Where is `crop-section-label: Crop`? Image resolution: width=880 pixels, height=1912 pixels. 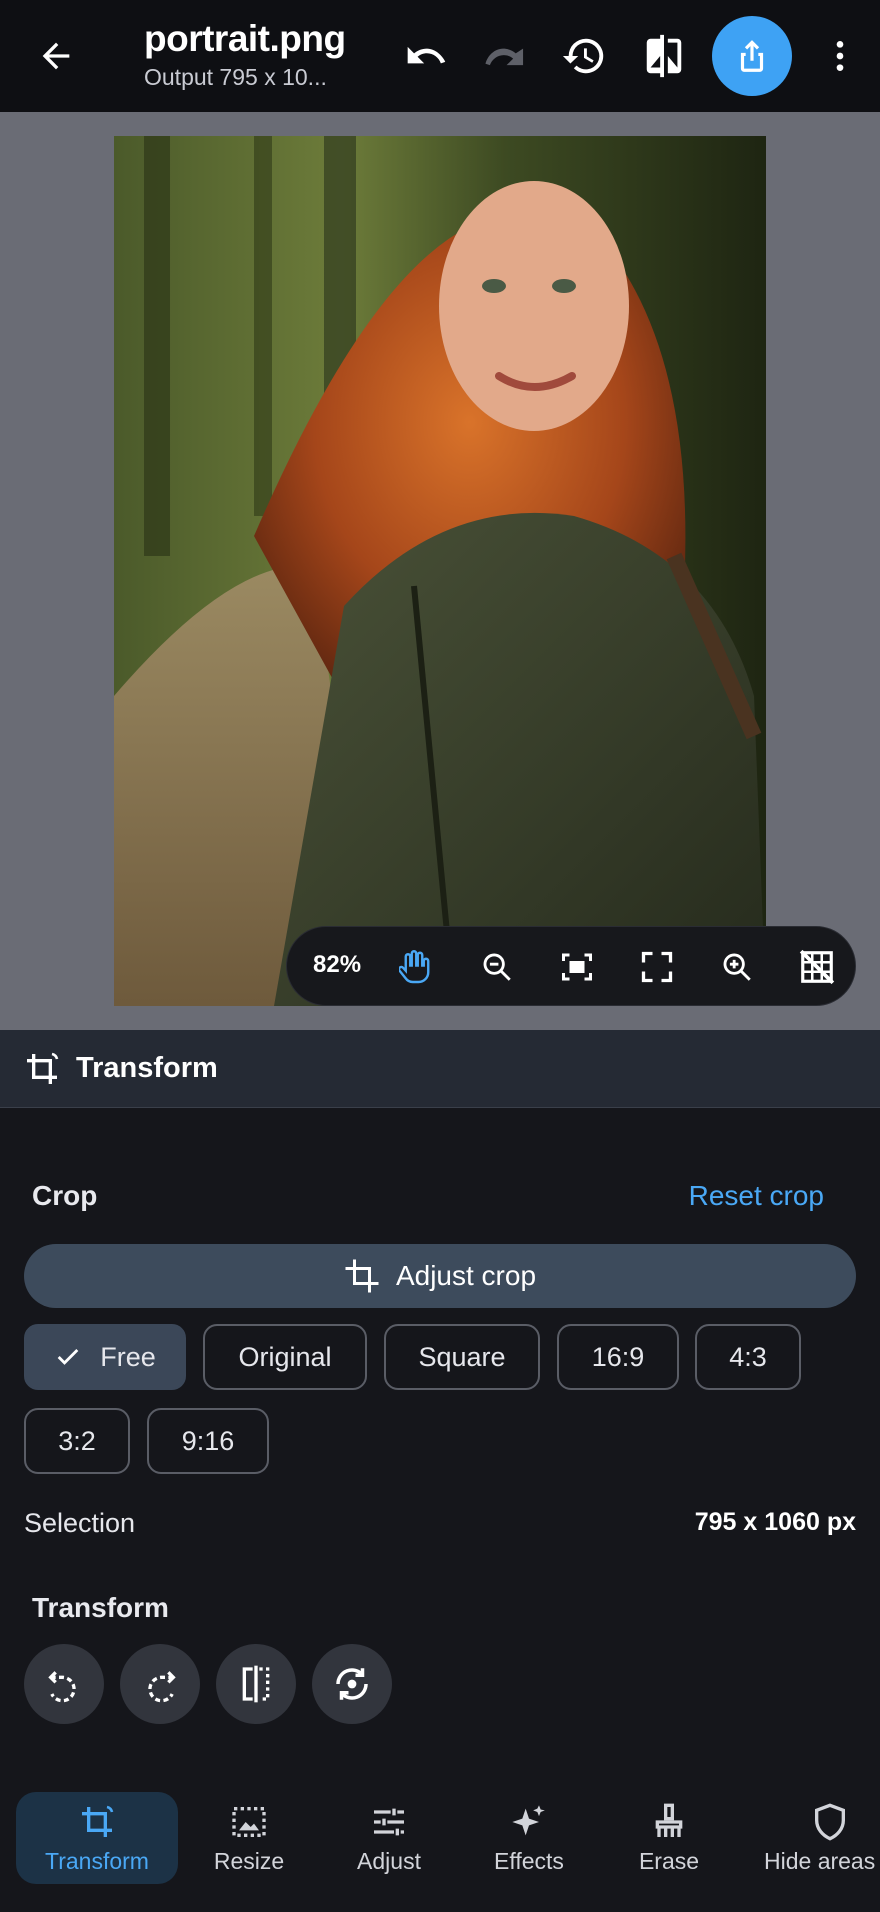 crop-section-label: Crop is located at coordinates (65, 1195).